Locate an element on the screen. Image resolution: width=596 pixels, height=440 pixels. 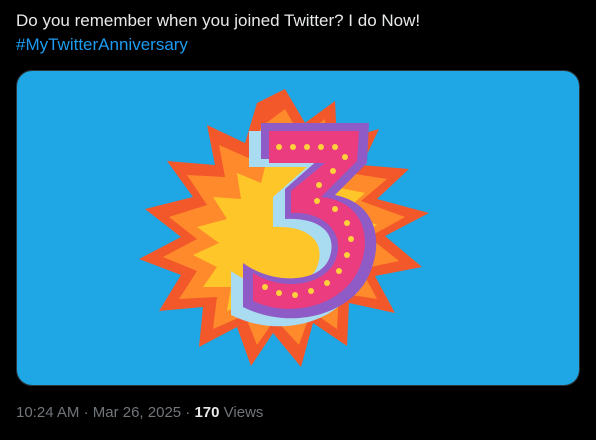
hashtag-link: #MyTwitterAnniversary is located at coordinates (102, 45).